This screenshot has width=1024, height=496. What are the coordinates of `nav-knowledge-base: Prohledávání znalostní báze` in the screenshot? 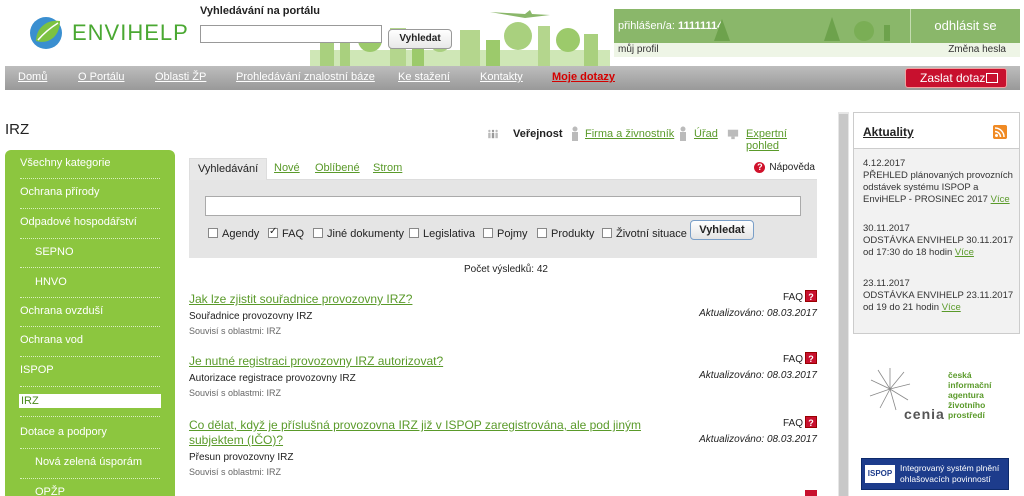 It's located at (305, 77).